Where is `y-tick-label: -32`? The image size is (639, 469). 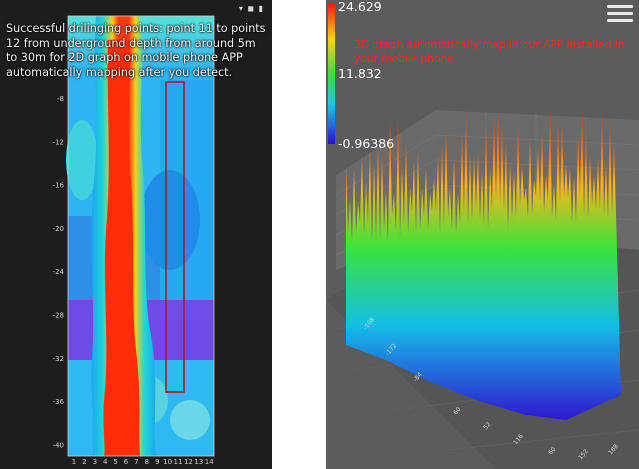
y-tick-label: -32 is located at coordinates (58, 359).